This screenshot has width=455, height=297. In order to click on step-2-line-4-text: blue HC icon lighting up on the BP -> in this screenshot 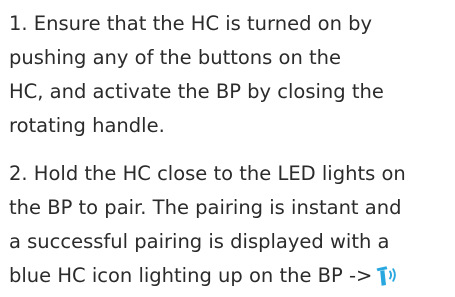, I will do `click(191, 275)`.